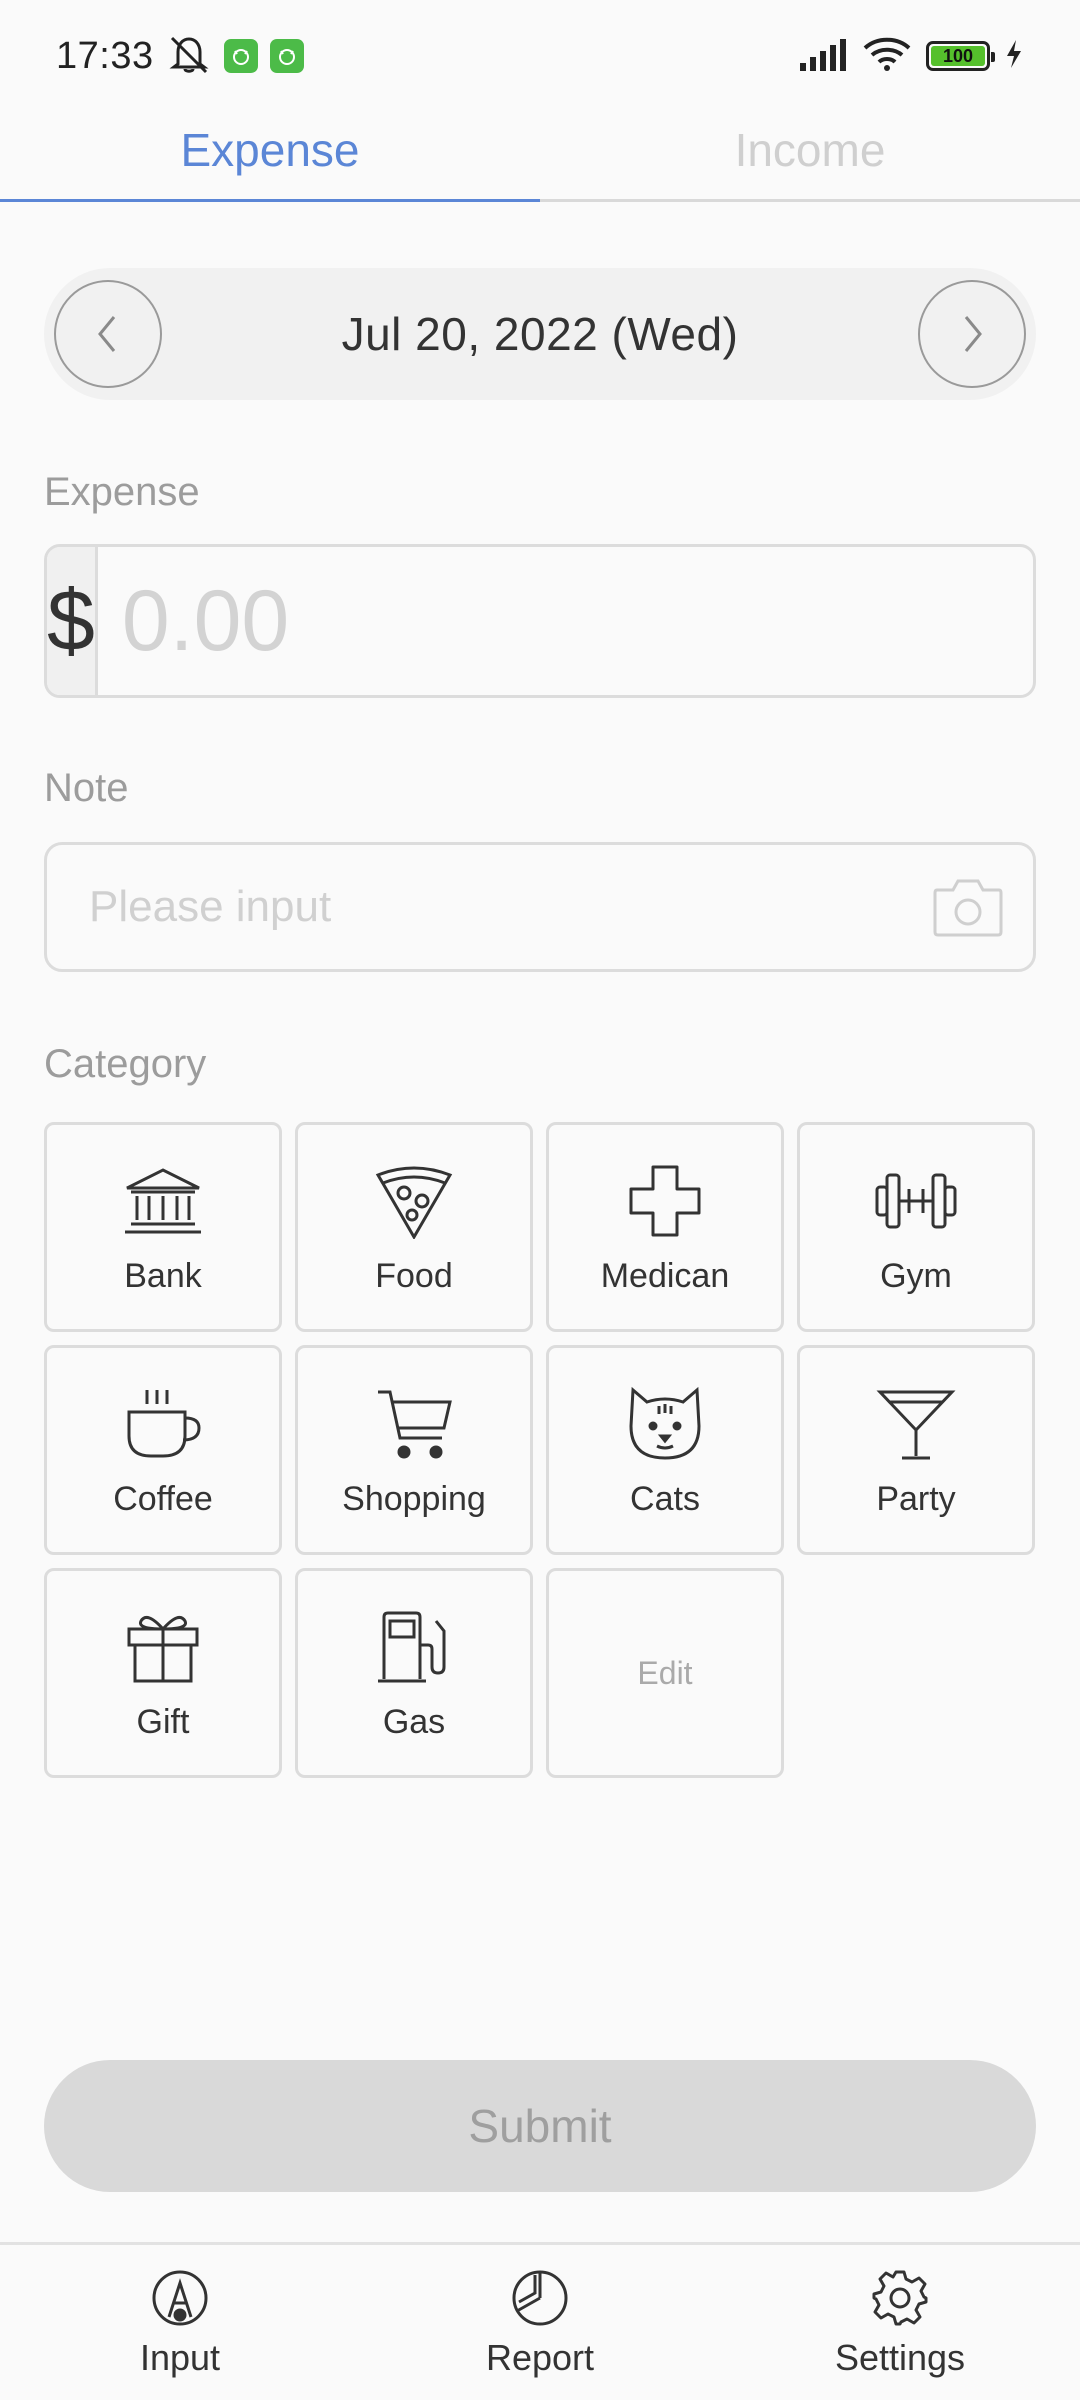  I want to click on category-label-shopping: Shopping, so click(414, 1498).